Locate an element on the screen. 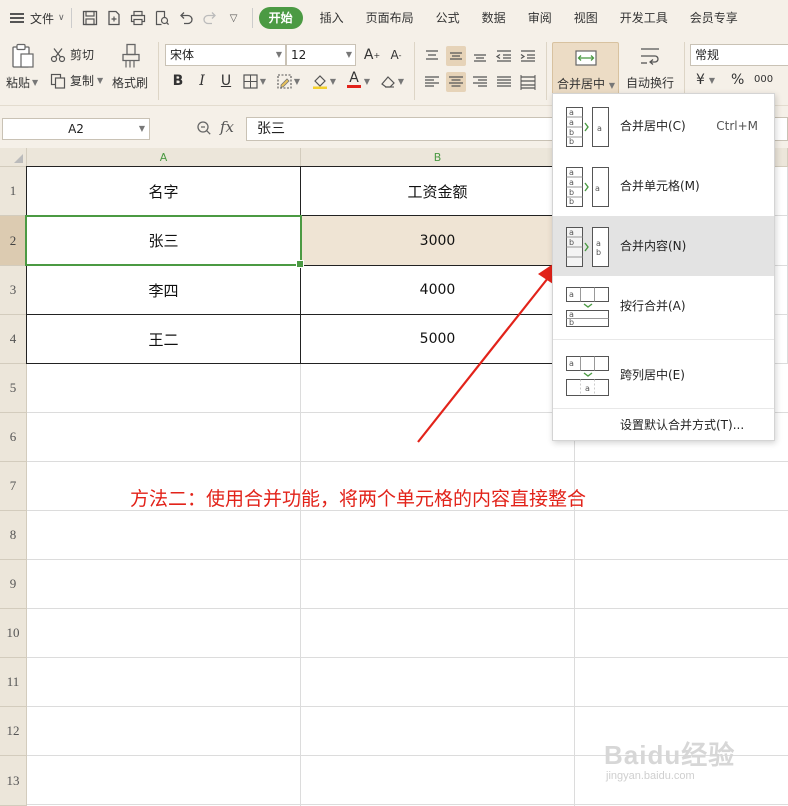  increase-font-icon: A + is located at coordinates (372, 55).